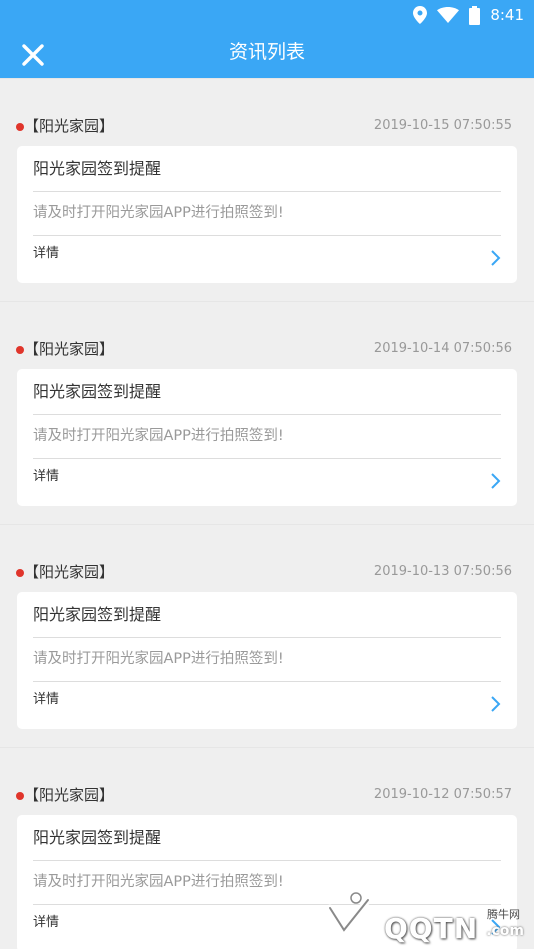 This screenshot has width=534, height=949. What do you see at coordinates (475, 15) in the screenshot?
I see `battery-icon` at bounding box center [475, 15].